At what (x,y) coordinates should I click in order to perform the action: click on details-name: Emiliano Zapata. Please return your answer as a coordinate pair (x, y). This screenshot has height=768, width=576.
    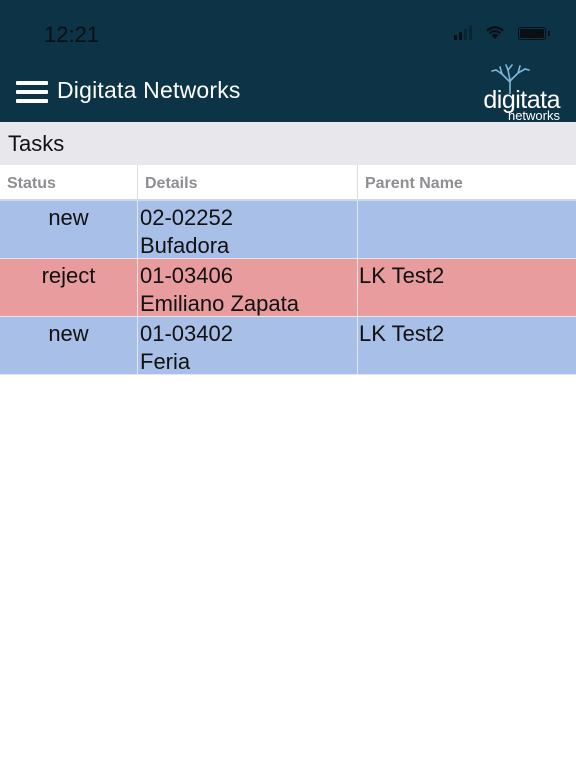
    Looking at the image, I should click on (219, 303).